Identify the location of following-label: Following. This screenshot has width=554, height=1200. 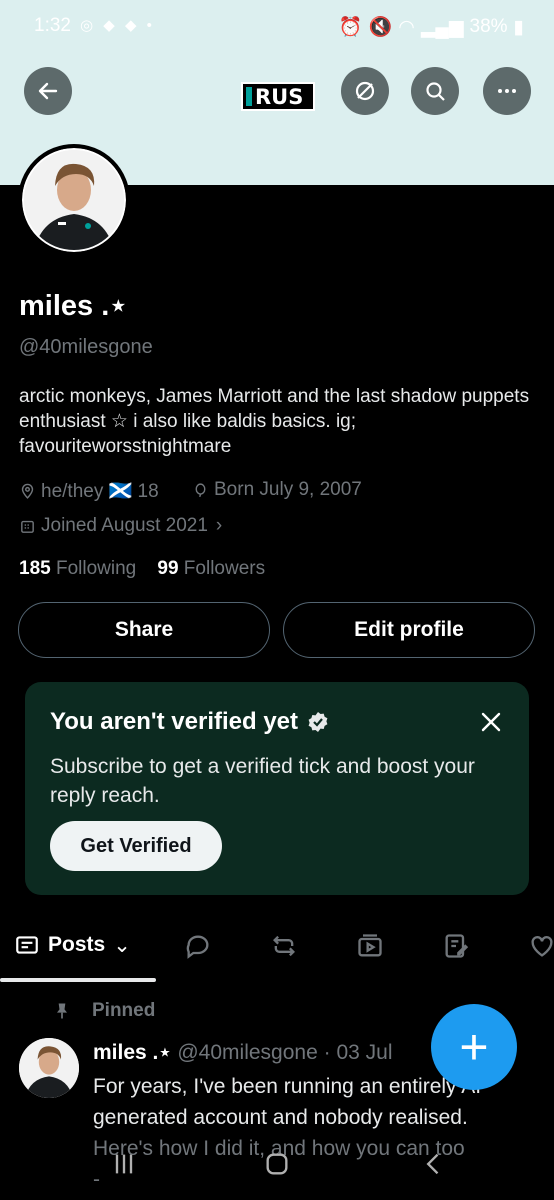
(96, 568).